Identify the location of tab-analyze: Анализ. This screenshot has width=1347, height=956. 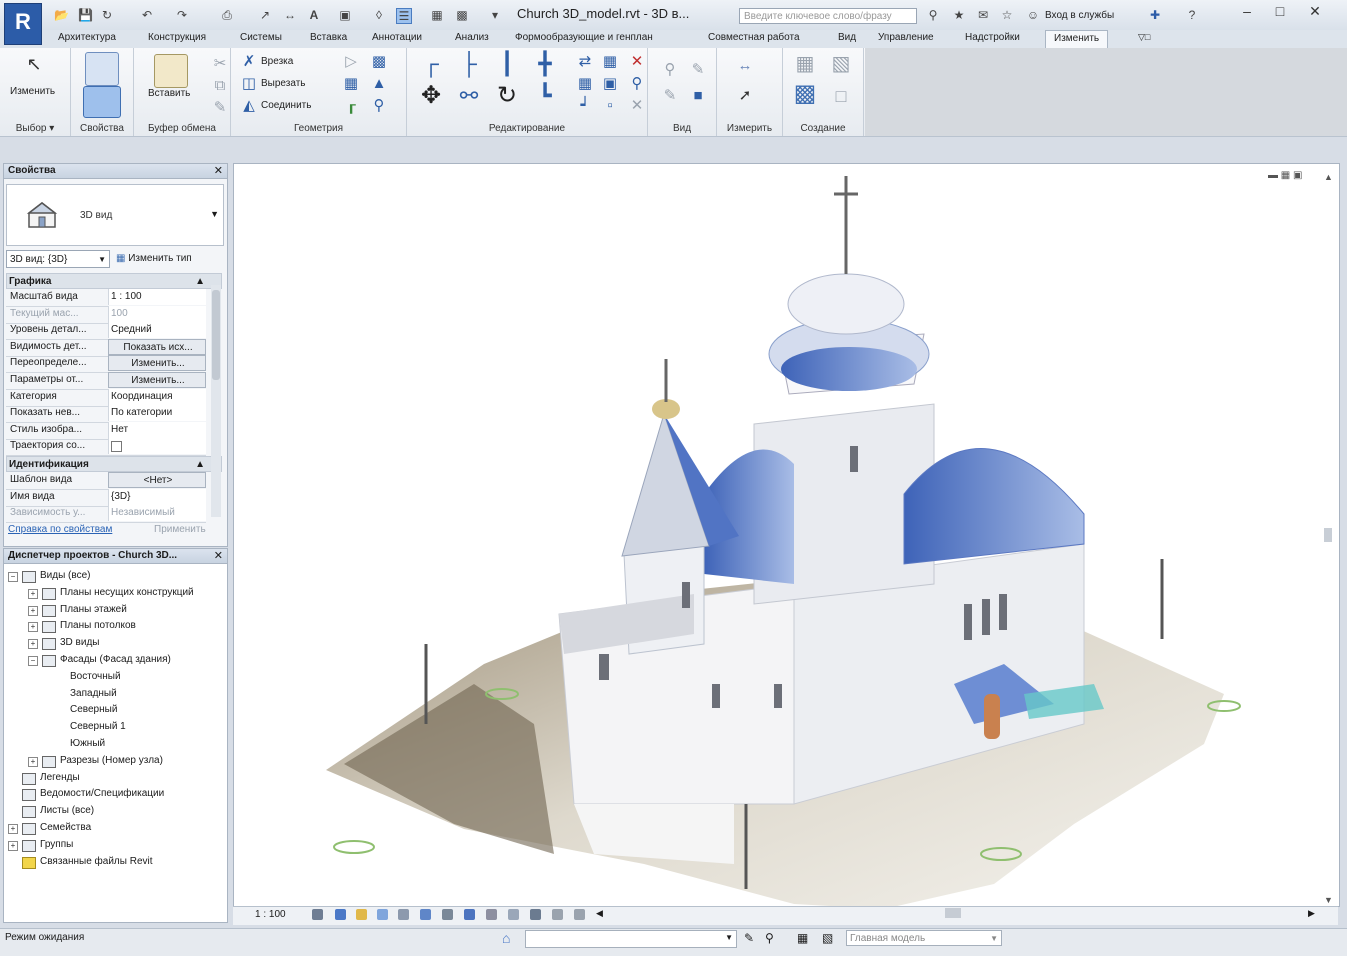
(472, 37).